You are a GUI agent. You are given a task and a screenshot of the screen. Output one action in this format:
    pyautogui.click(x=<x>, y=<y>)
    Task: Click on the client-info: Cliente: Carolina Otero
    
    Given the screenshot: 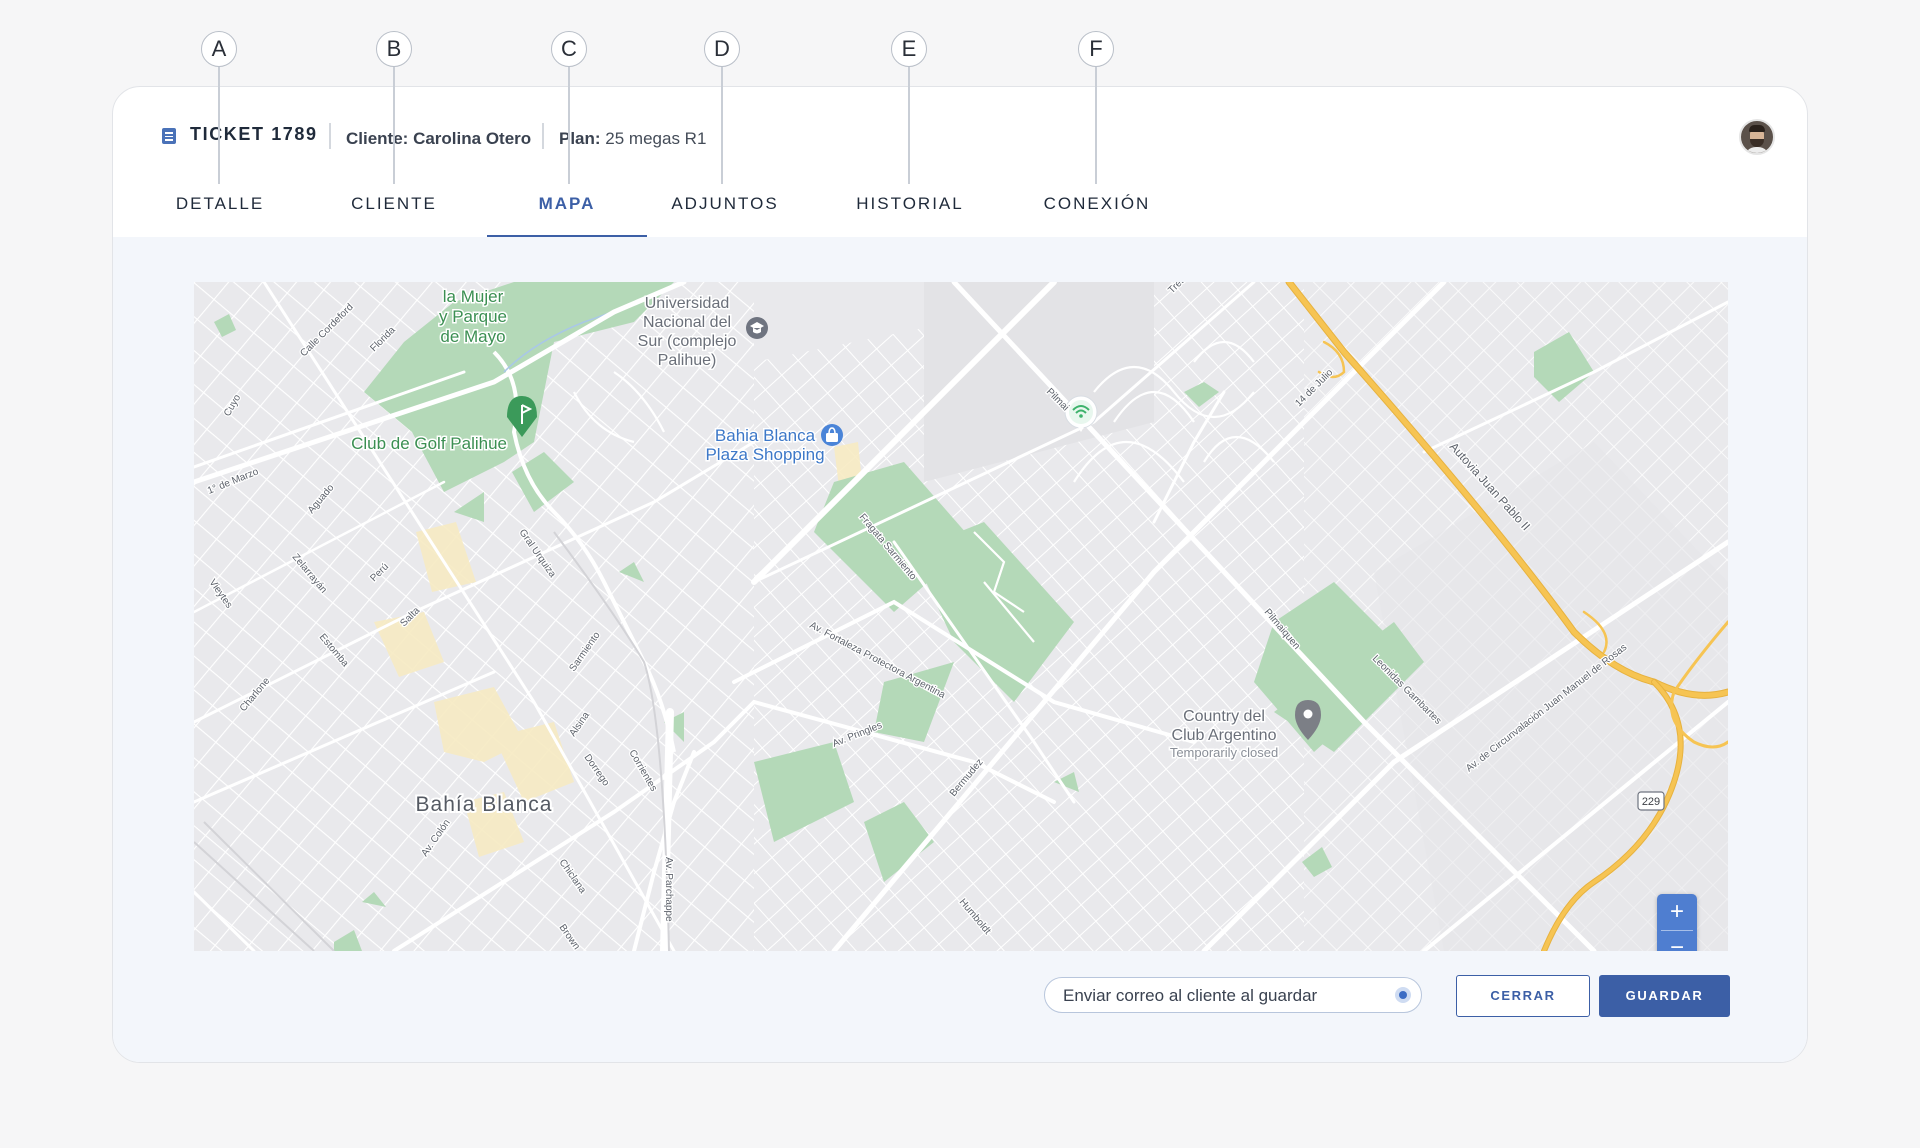 What is the action you would take?
    pyautogui.click(x=438, y=139)
    